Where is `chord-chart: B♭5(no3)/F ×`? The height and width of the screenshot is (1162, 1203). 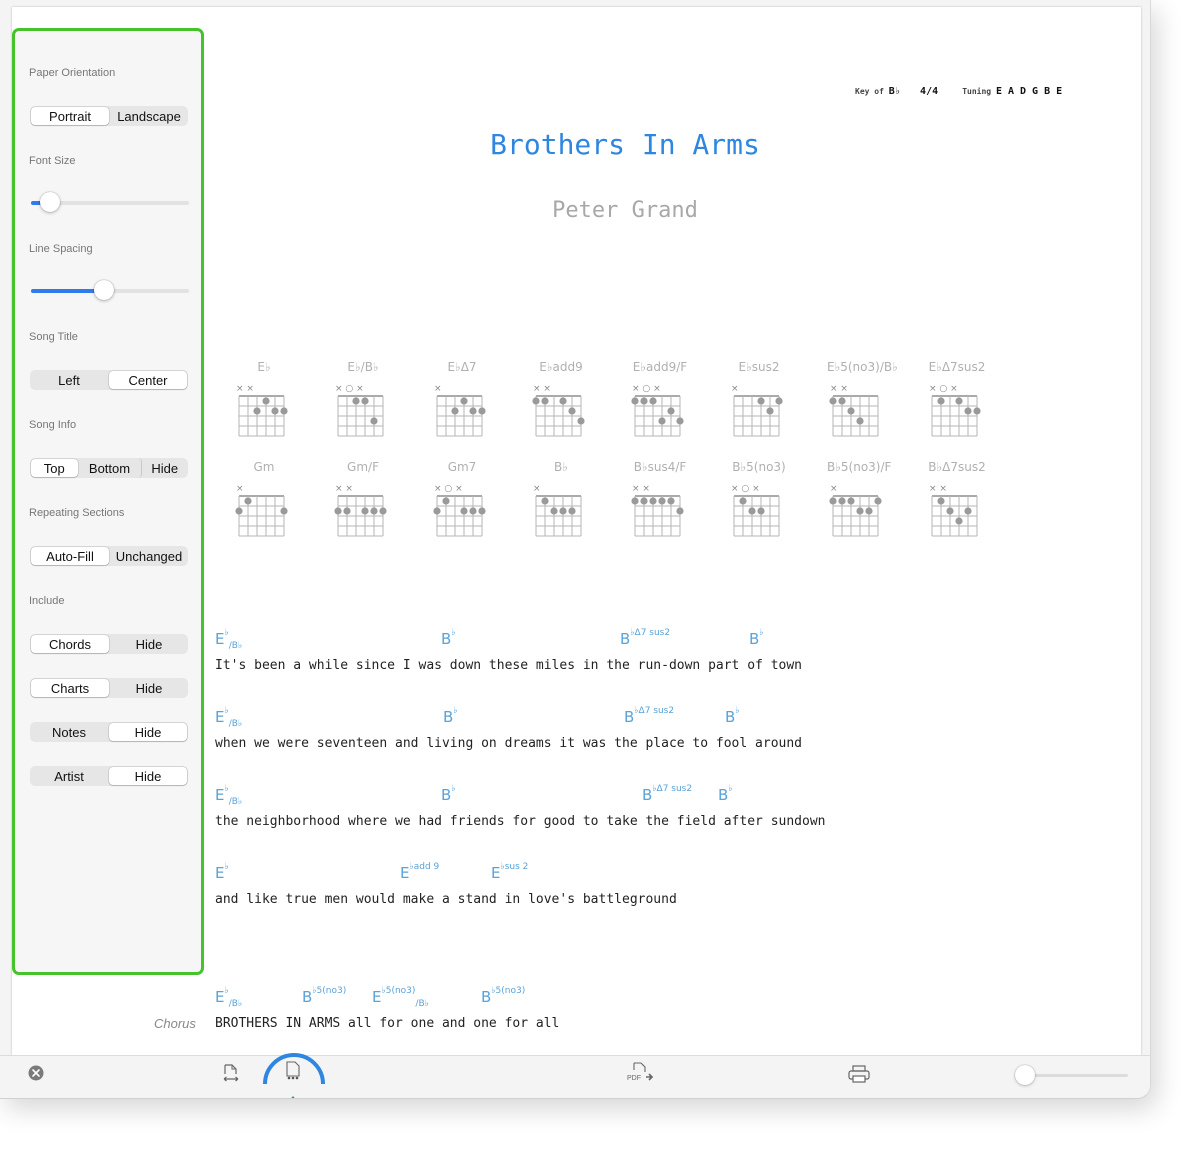 chord-chart: B♭5(no3)/F × is located at coordinates (859, 503).